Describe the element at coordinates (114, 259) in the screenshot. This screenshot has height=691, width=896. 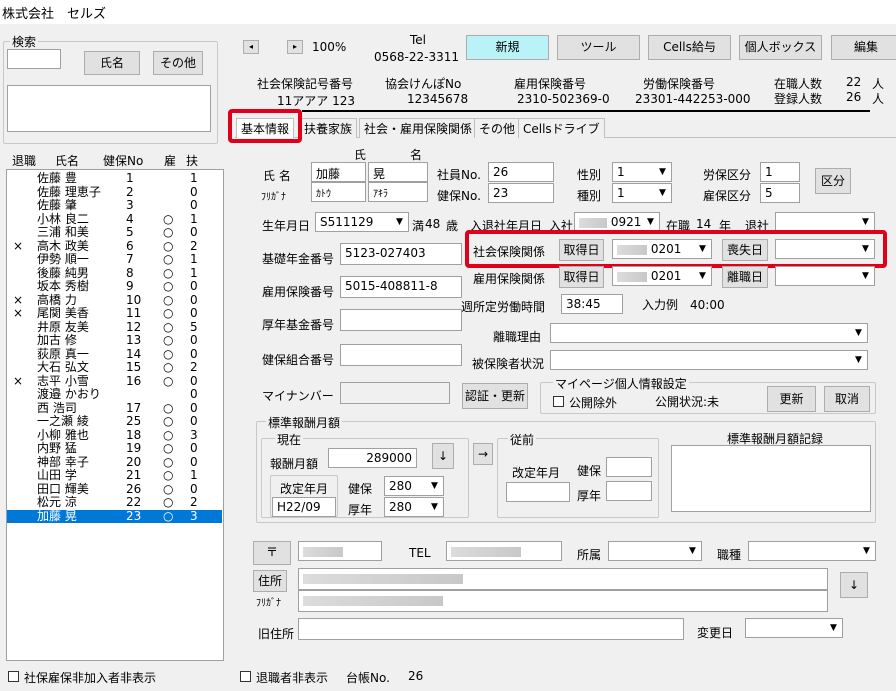
I see `list-item: 伊勢 順一 7 ○ 1` at that location.